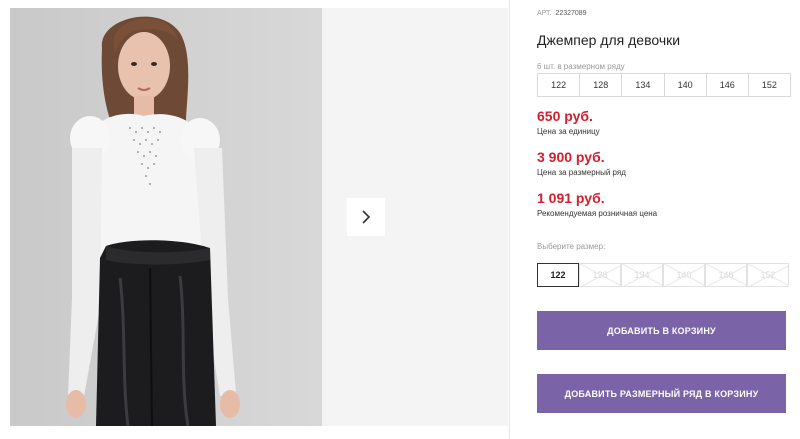 This screenshot has width=800, height=439. Describe the element at coordinates (571, 198) in the screenshot. I see `retail-price: 1 091 руб.` at that location.